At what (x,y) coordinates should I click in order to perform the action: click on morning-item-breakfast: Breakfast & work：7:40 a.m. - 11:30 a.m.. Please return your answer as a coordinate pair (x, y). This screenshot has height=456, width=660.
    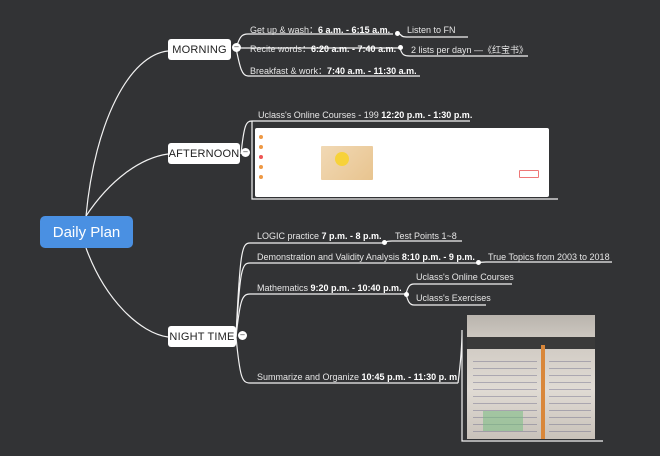
    Looking at the image, I should click on (333, 71).